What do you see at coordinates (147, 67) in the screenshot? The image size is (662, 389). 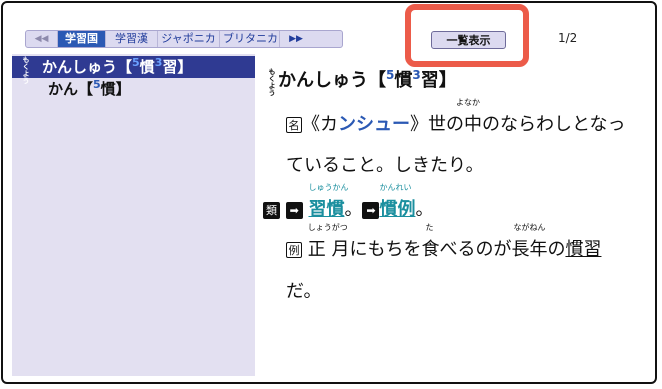 I see `result-kanji: 慣` at bounding box center [147, 67].